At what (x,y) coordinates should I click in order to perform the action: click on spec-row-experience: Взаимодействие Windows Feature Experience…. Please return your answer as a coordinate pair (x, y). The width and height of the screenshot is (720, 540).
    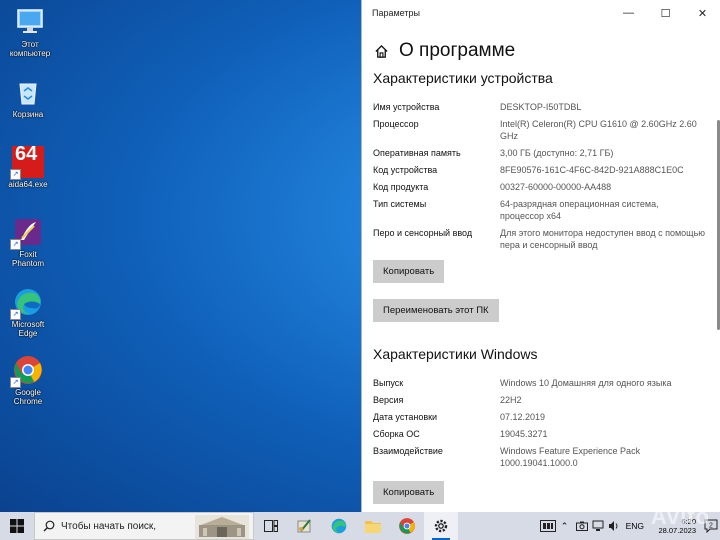
    Looking at the image, I should click on (541, 457).